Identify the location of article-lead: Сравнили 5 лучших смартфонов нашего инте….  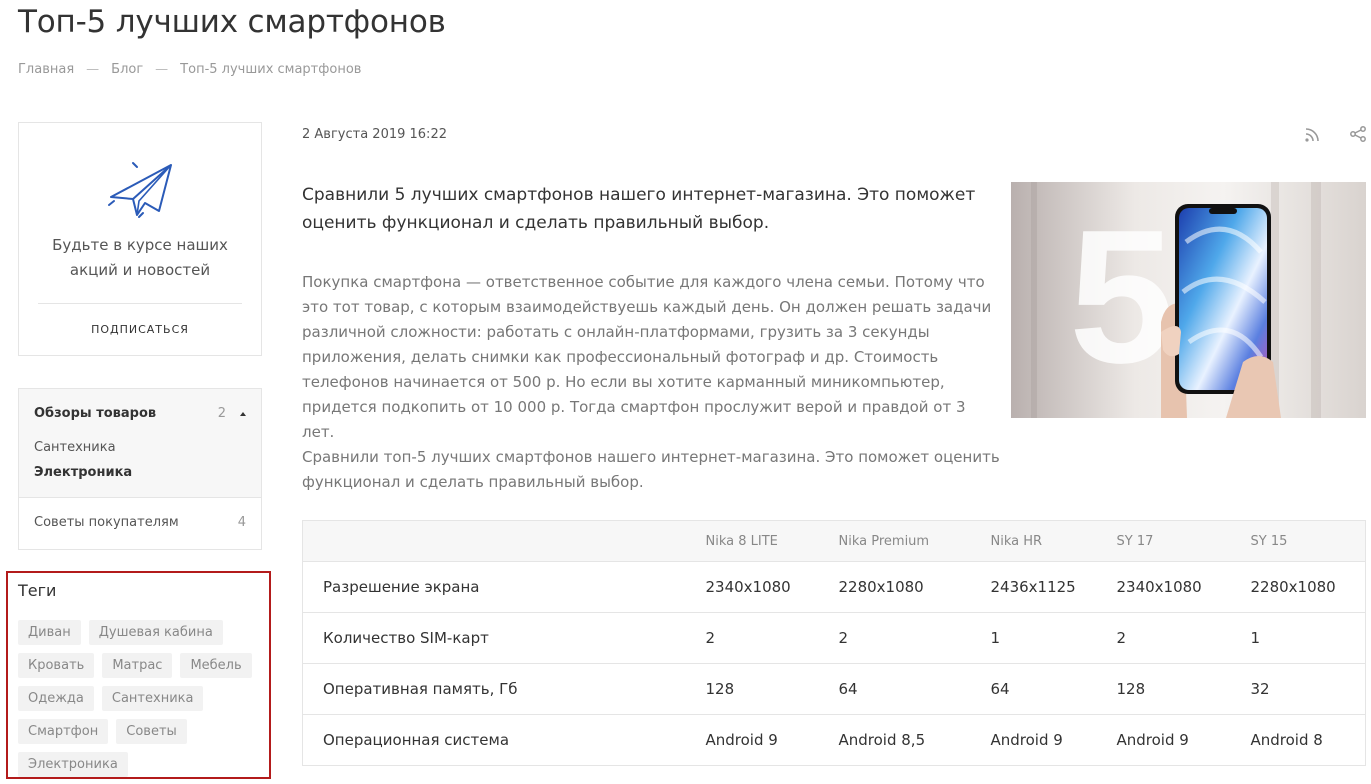
(639, 209).